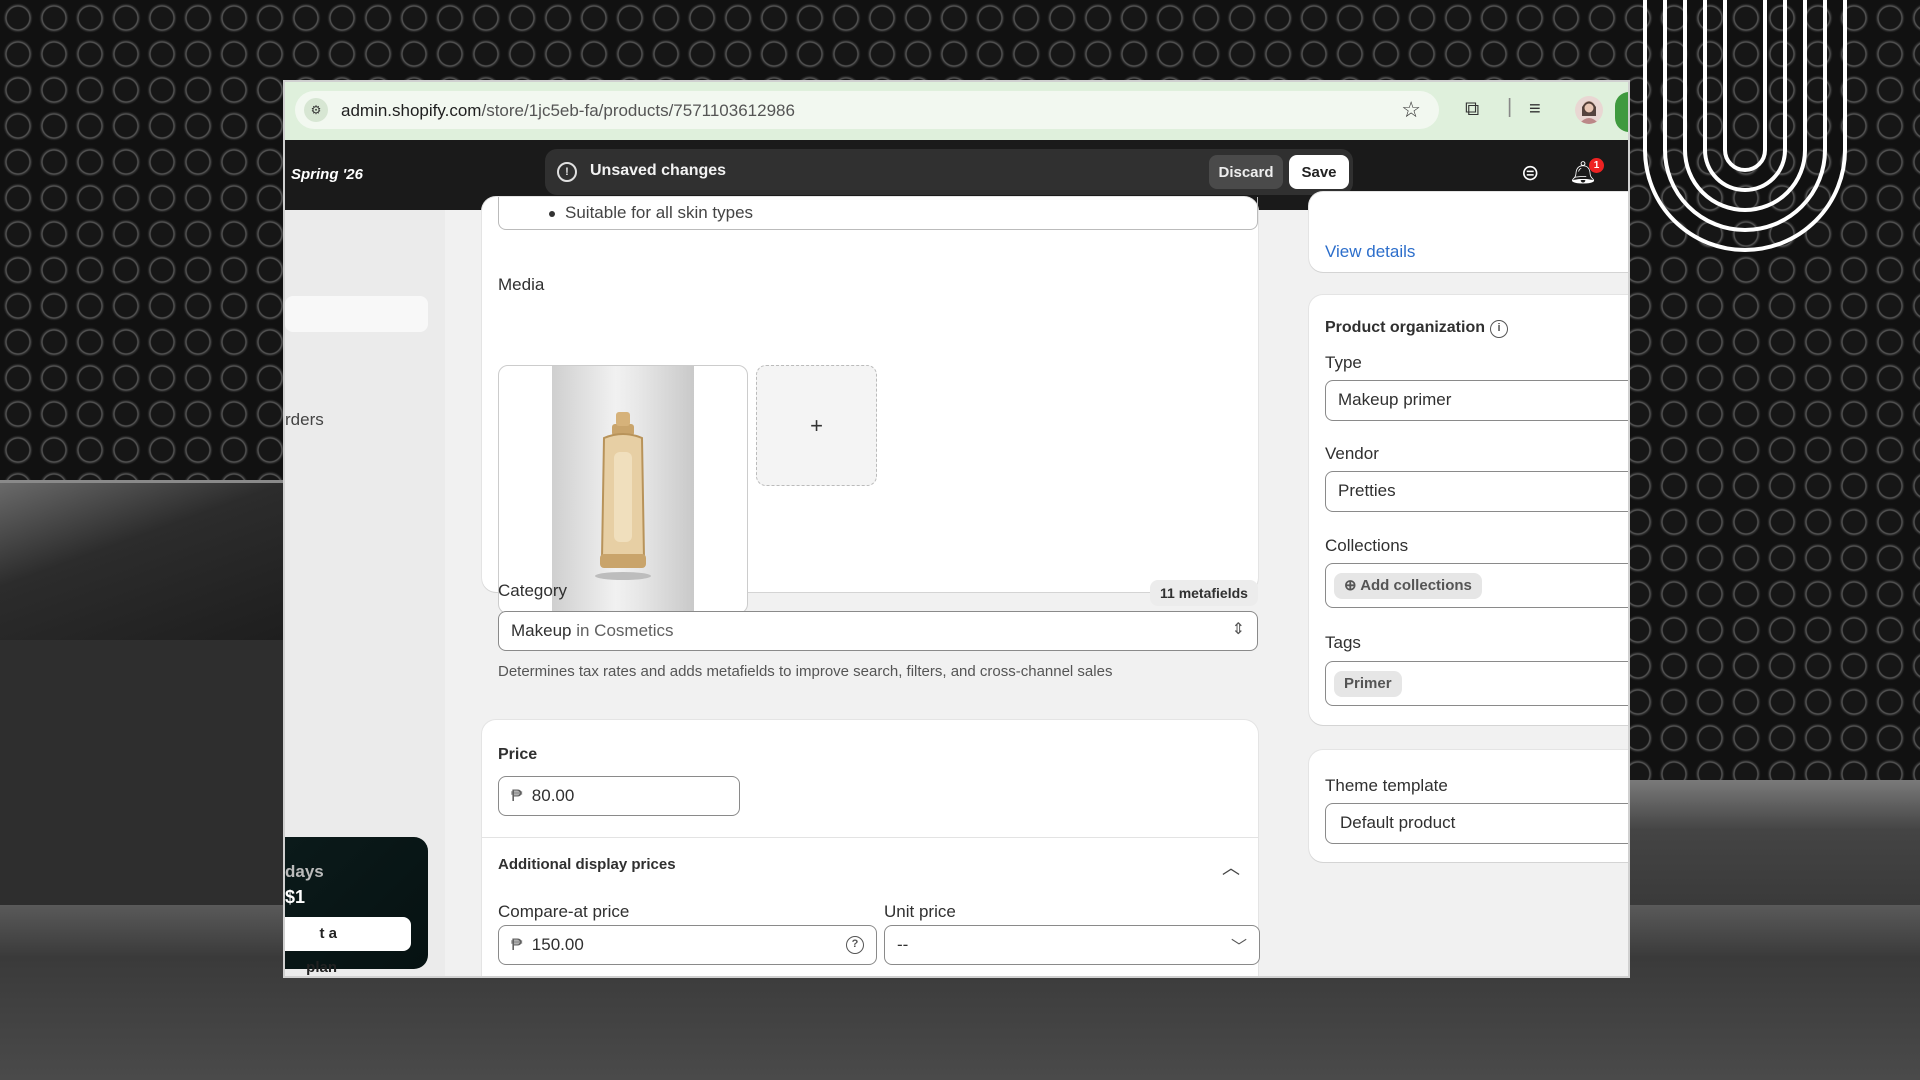  What do you see at coordinates (870, 837) in the screenshot?
I see `divider` at bounding box center [870, 837].